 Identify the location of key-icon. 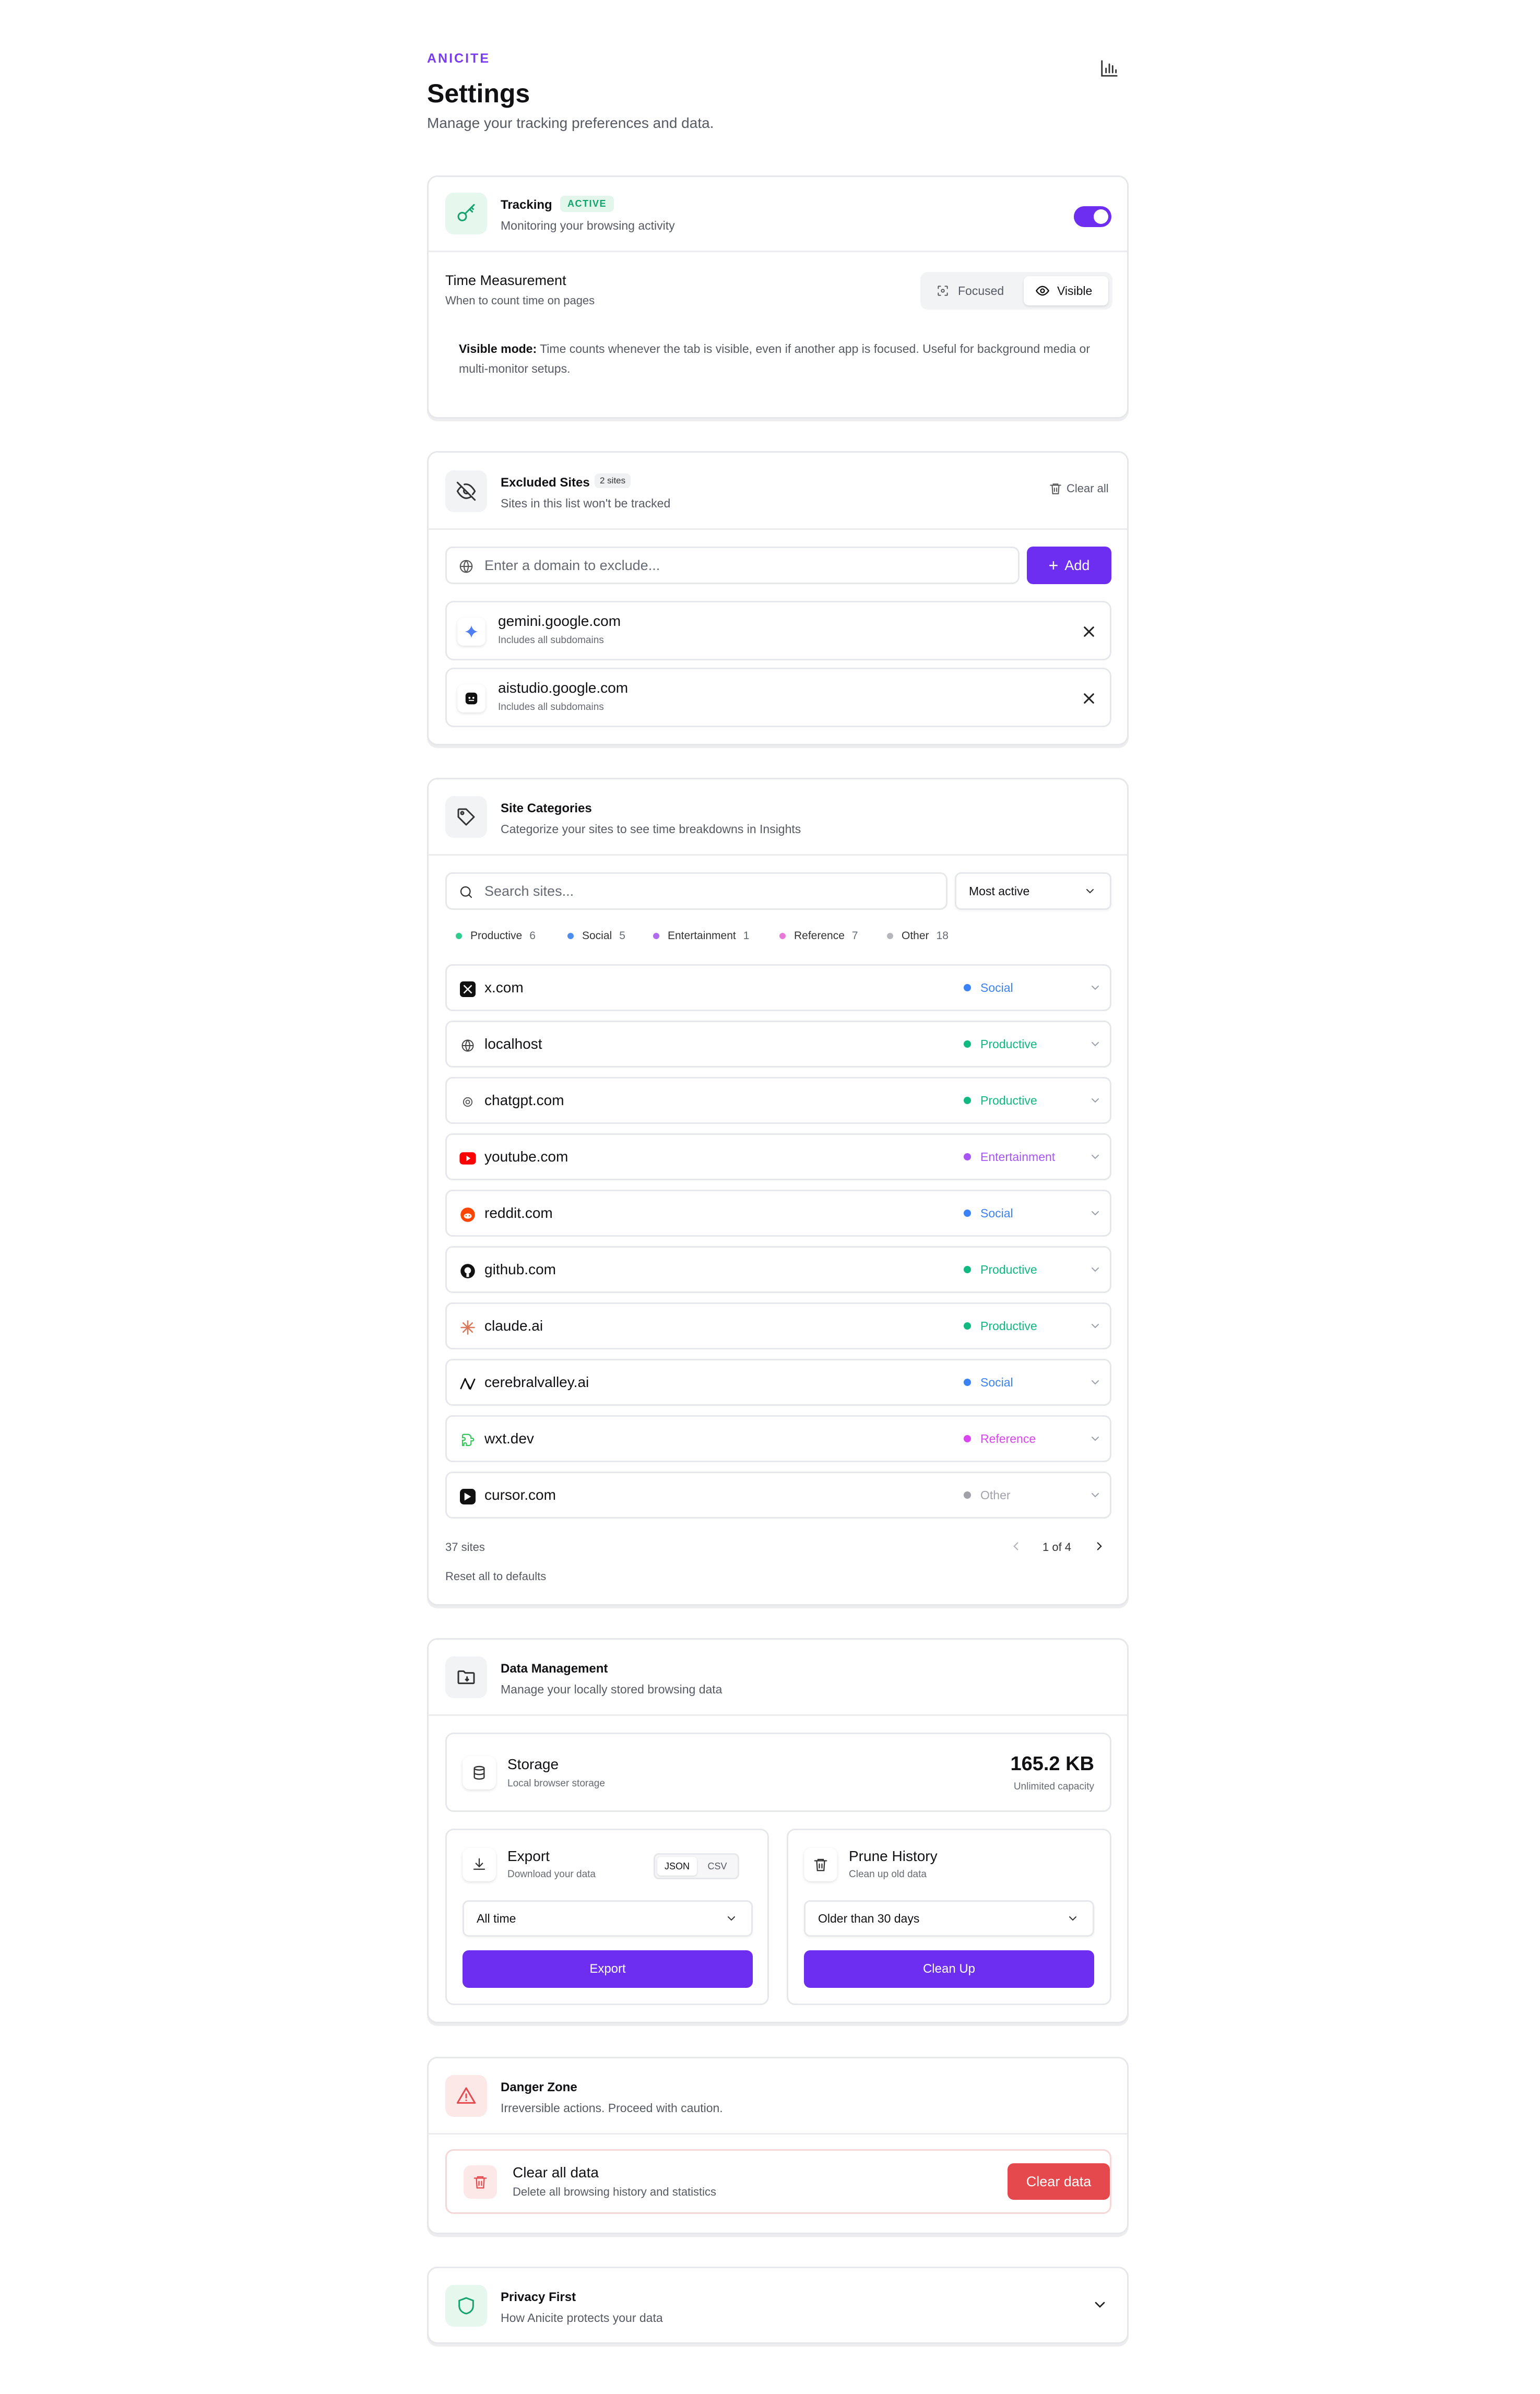
(466, 213).